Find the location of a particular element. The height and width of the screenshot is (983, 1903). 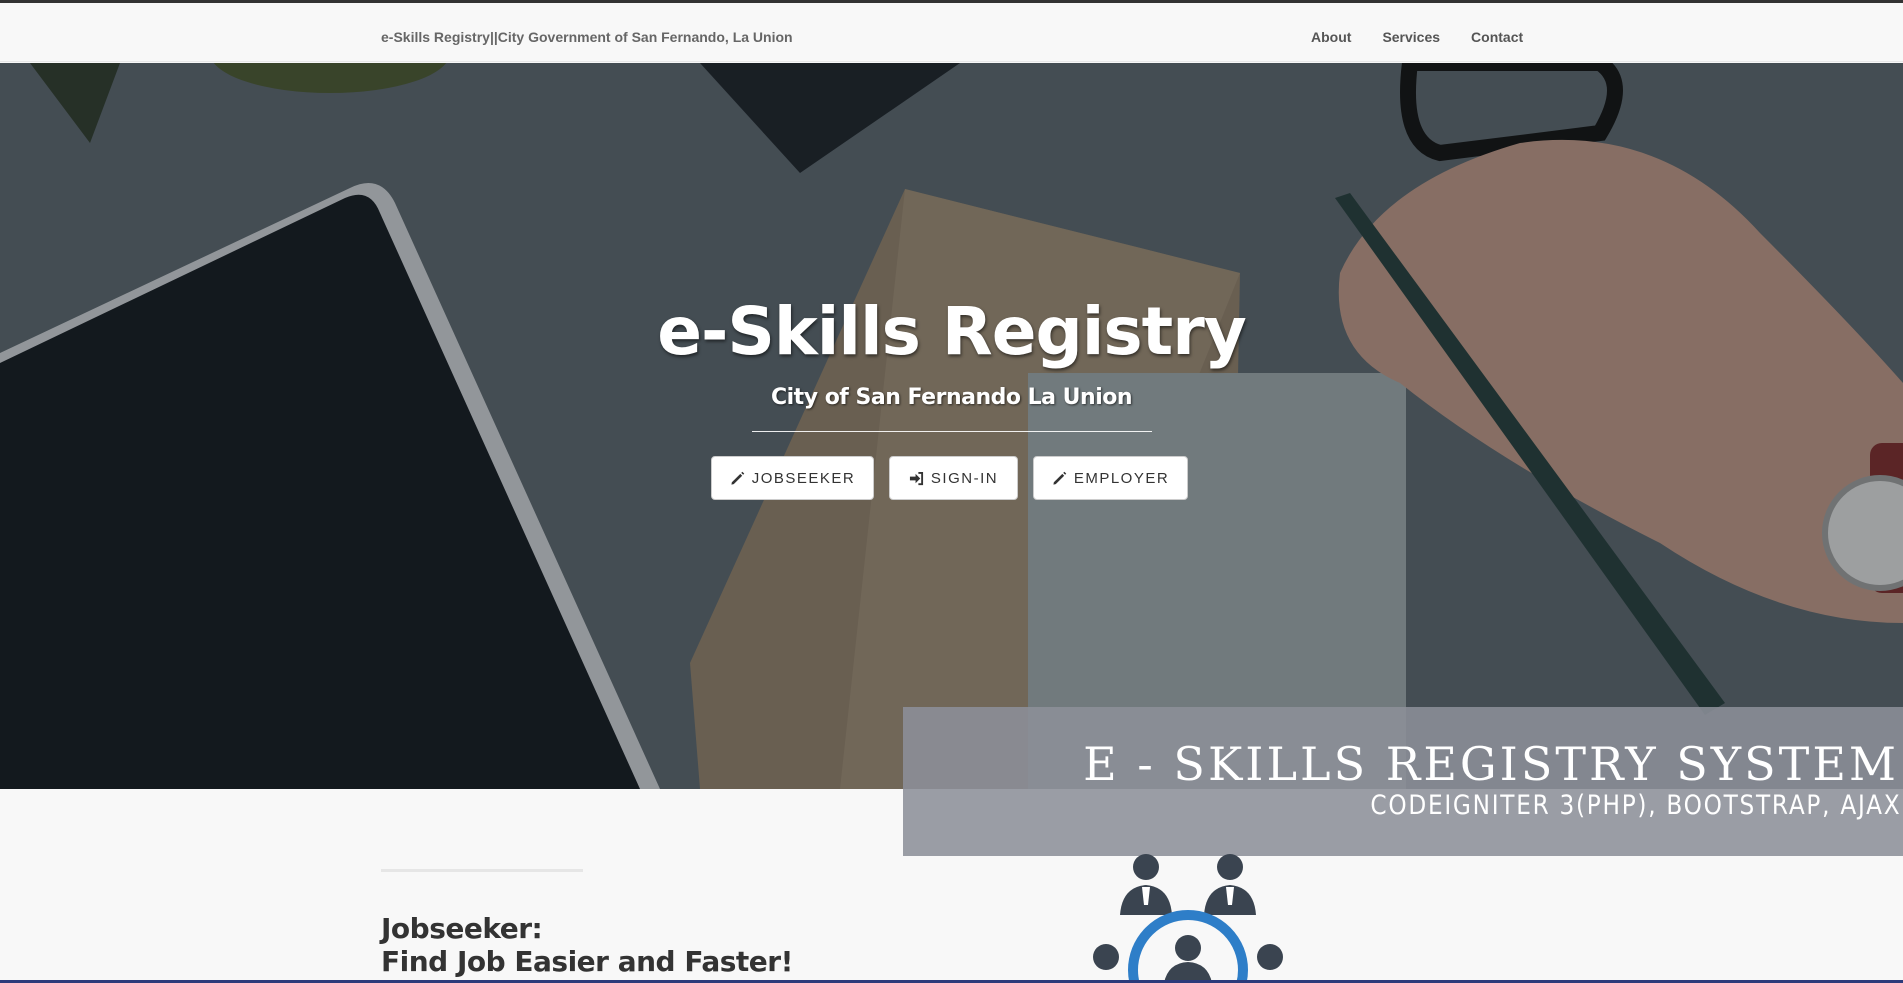

hero-title: e-Skills Registry is located at coordinates (952, 331).